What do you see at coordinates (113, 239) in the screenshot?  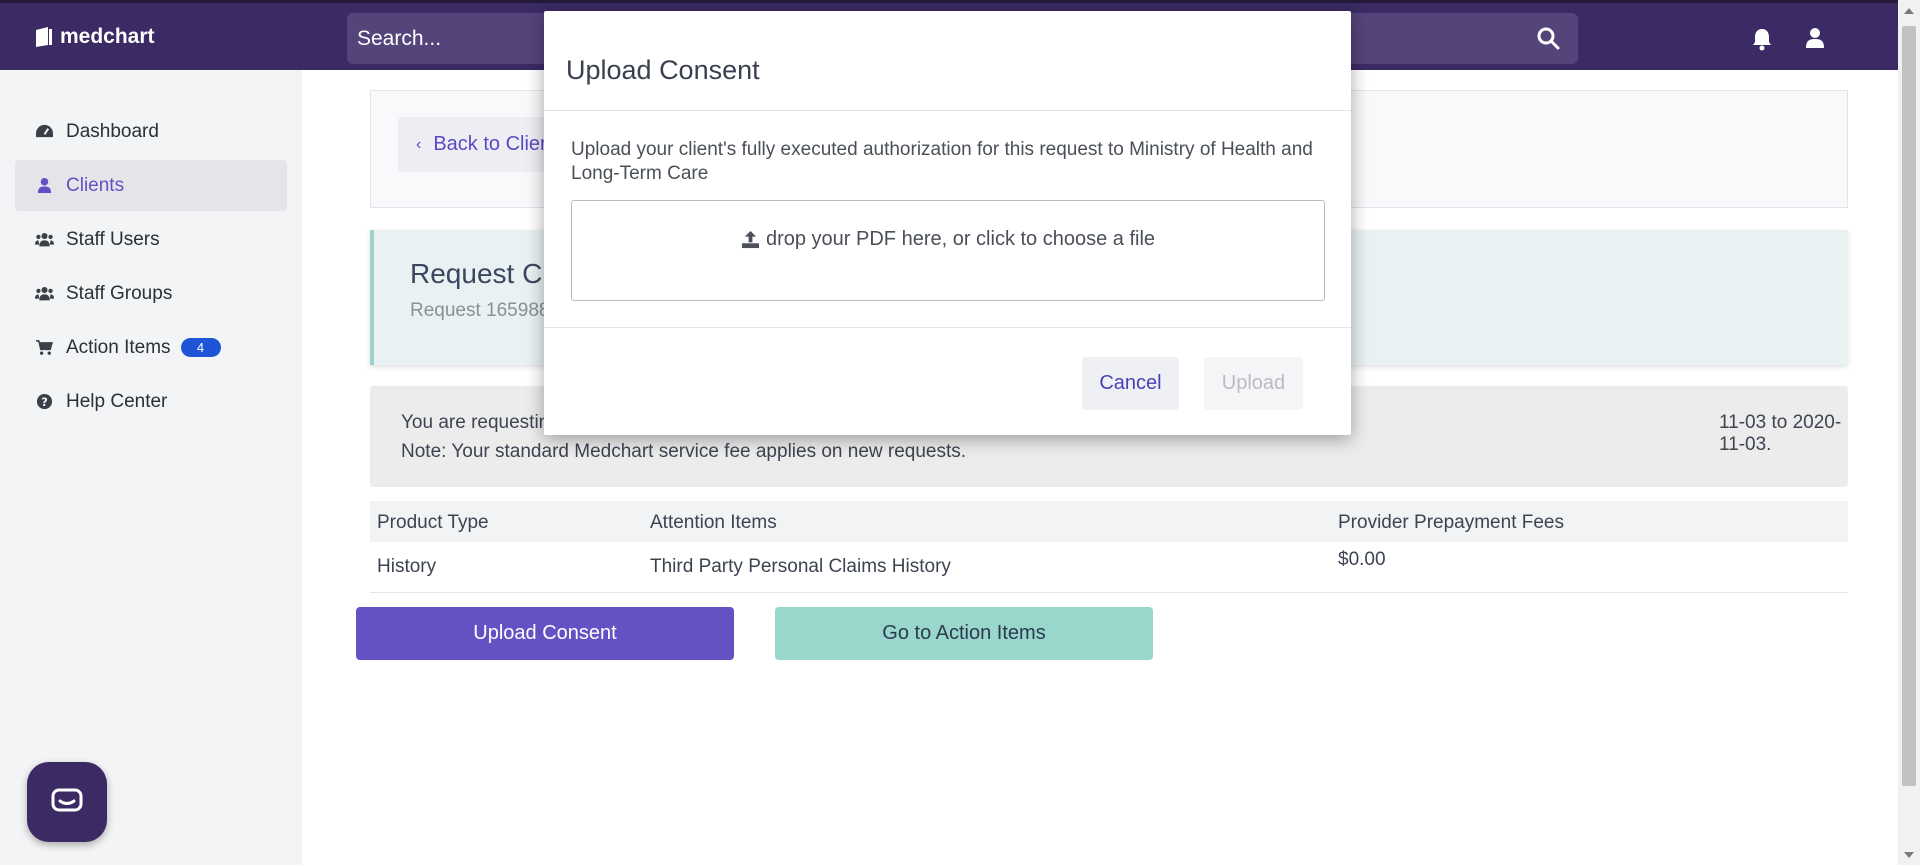 I see `sidebar-item-label: Staff Users` at bounding box center [113, 239].